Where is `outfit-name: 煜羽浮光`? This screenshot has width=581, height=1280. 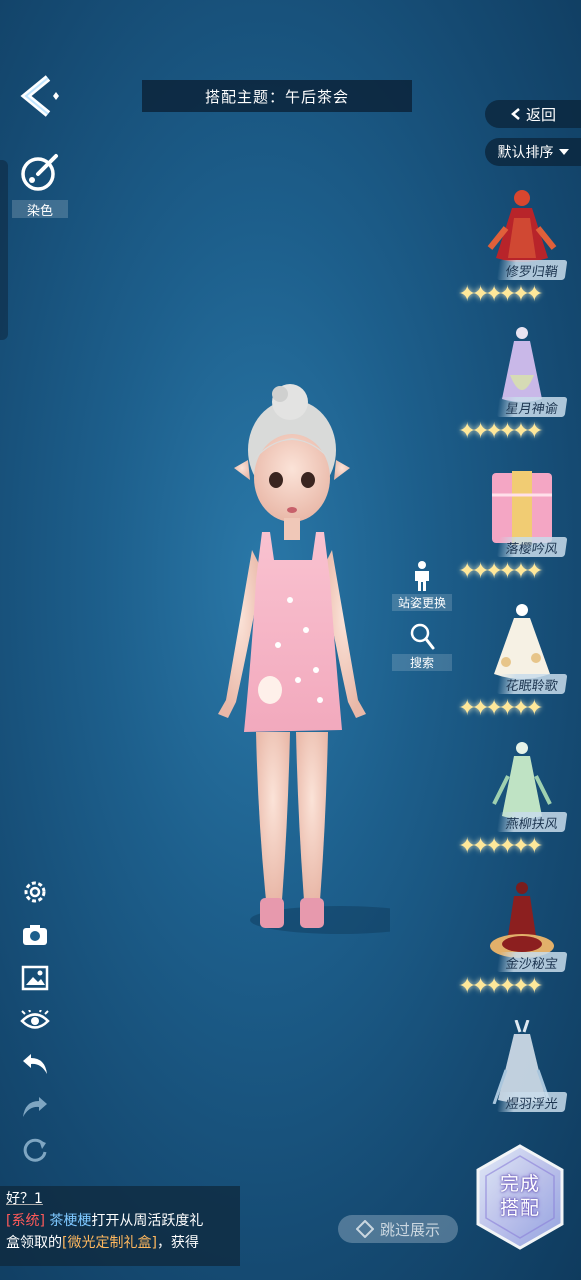 outfit-name: 煜羽浮光 is located at coordinates (532, 1102).